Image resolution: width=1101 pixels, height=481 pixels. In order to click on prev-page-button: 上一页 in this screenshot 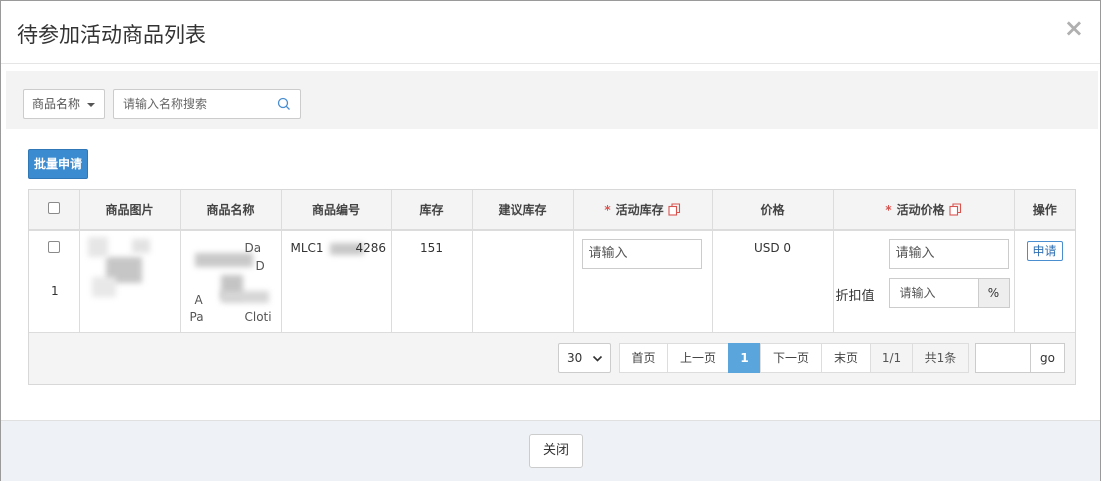, I will do `click(698, 358)`.